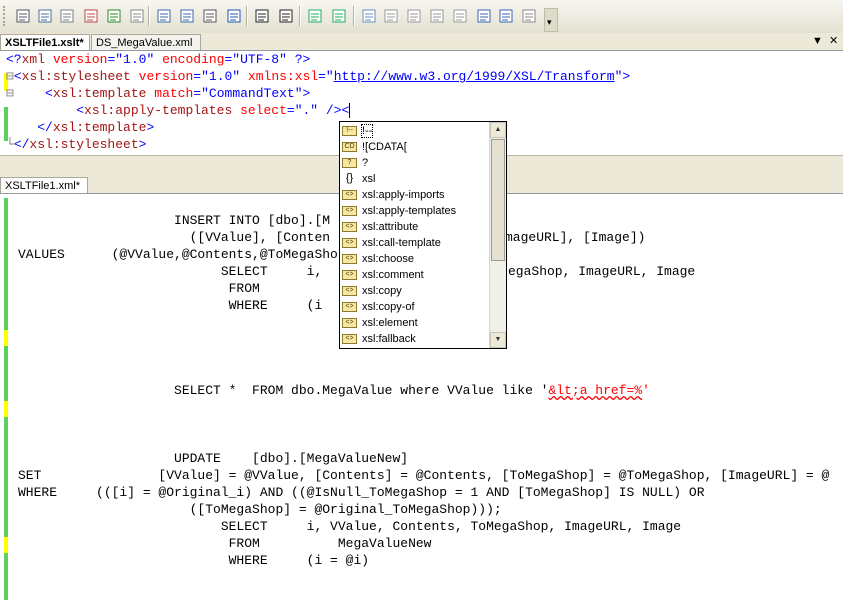  I want to click on tab-xsltfile1-xslt: XSLTFile1.xslt*, so click(45, 42).